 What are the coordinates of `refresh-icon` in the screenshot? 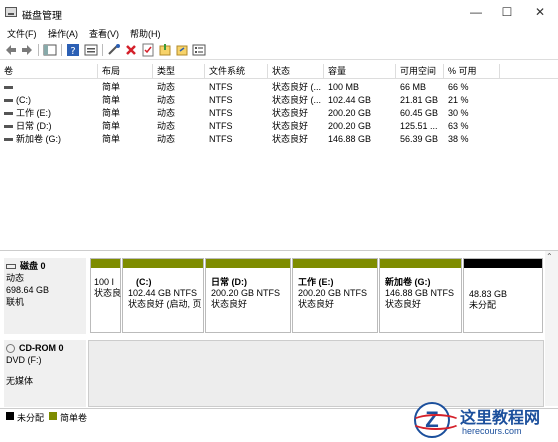 It's located at (165, 50).